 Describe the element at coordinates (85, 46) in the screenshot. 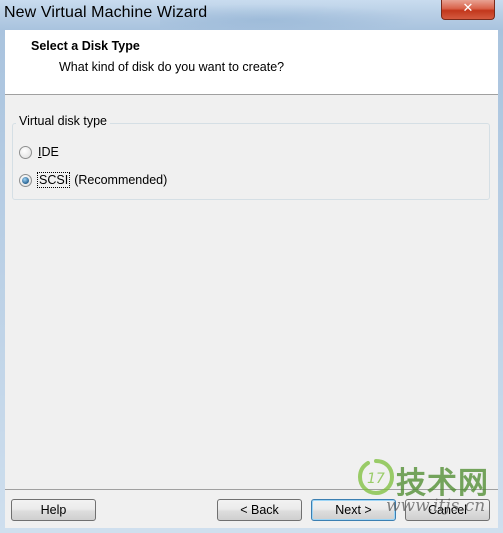

I see `page-title: Select a Disk Type` at that location.